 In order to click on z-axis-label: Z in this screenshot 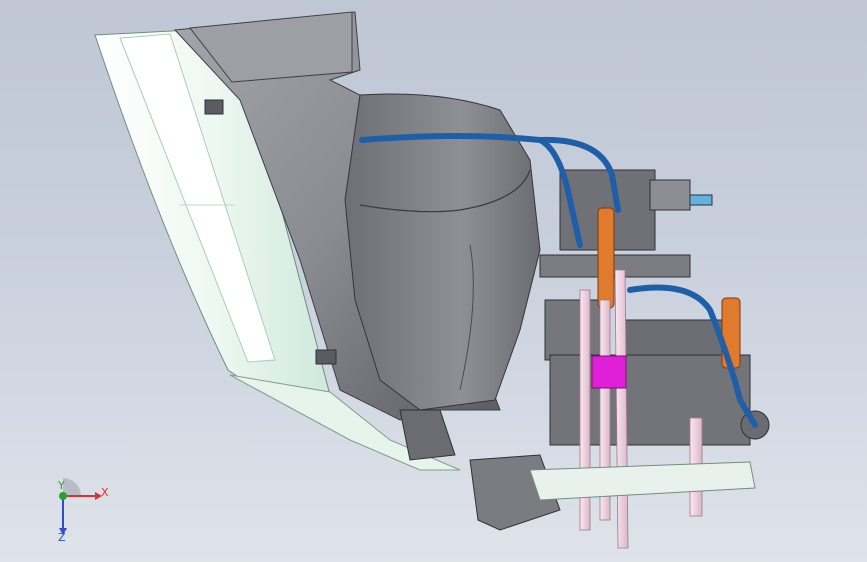, I will do `click(62, 537)`.